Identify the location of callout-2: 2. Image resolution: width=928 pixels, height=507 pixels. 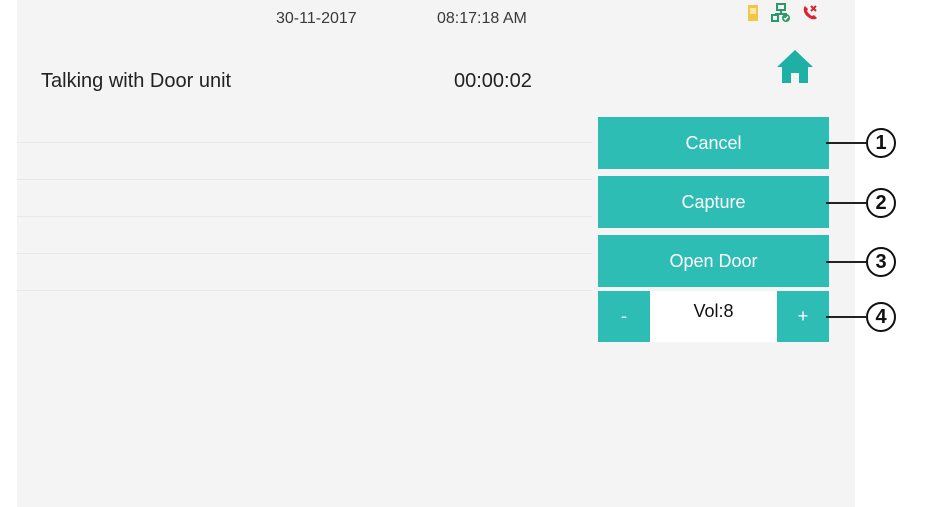
(881, 203).